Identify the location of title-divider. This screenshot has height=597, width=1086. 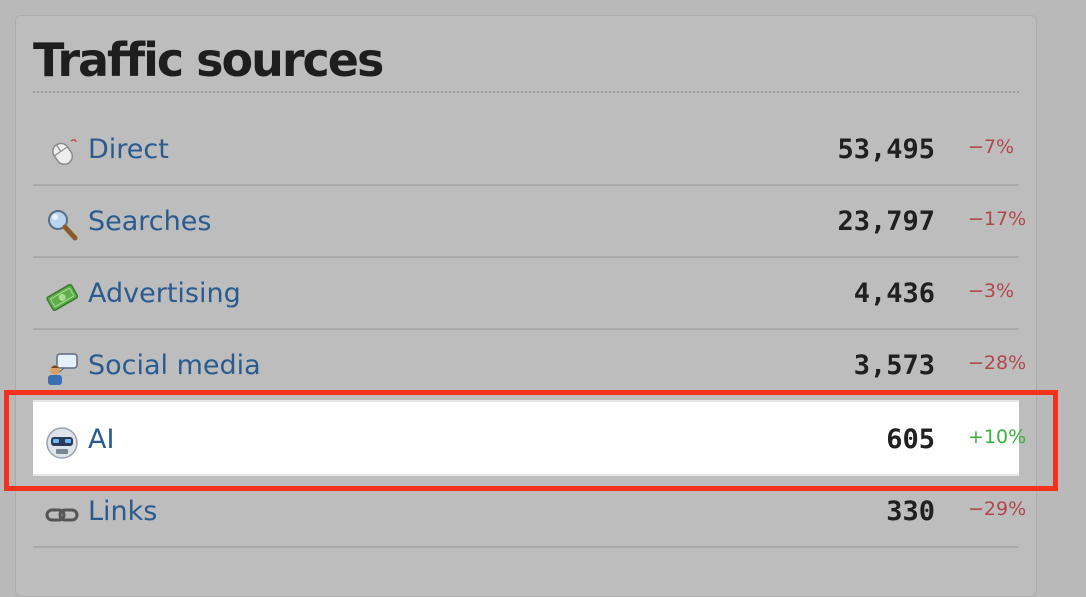
(526, 92).